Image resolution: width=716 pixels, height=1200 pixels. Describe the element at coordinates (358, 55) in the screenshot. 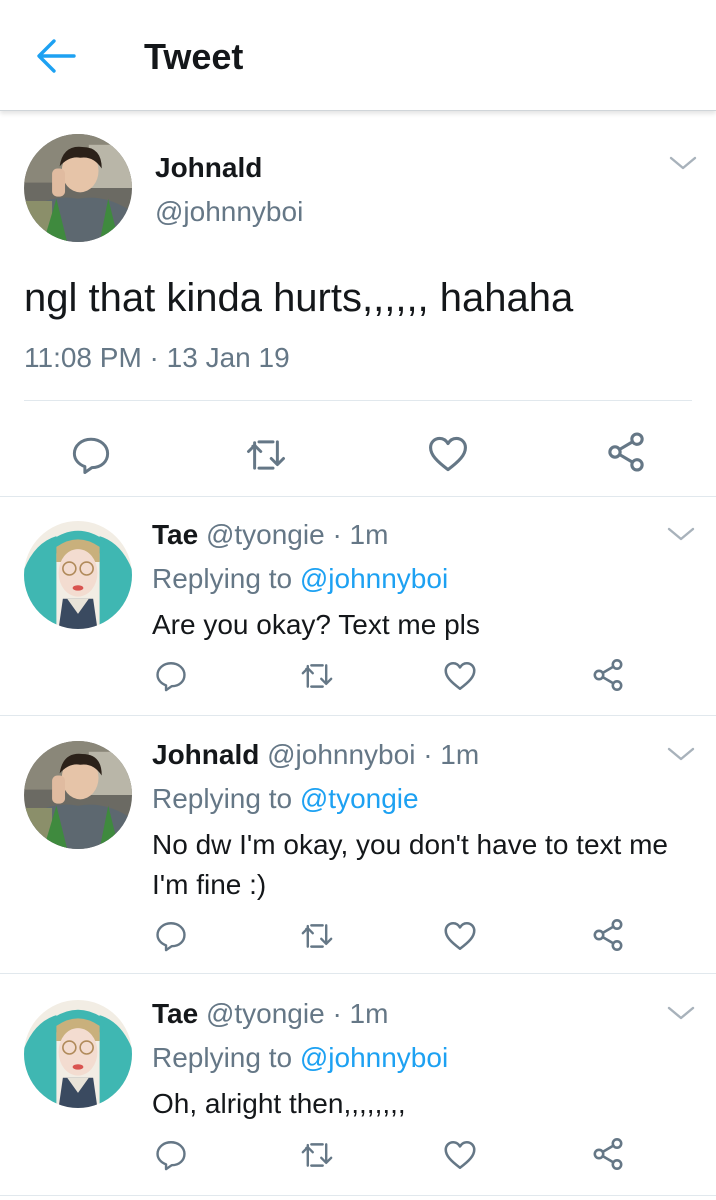

I see `top-app-bar: Tweet` at that location.